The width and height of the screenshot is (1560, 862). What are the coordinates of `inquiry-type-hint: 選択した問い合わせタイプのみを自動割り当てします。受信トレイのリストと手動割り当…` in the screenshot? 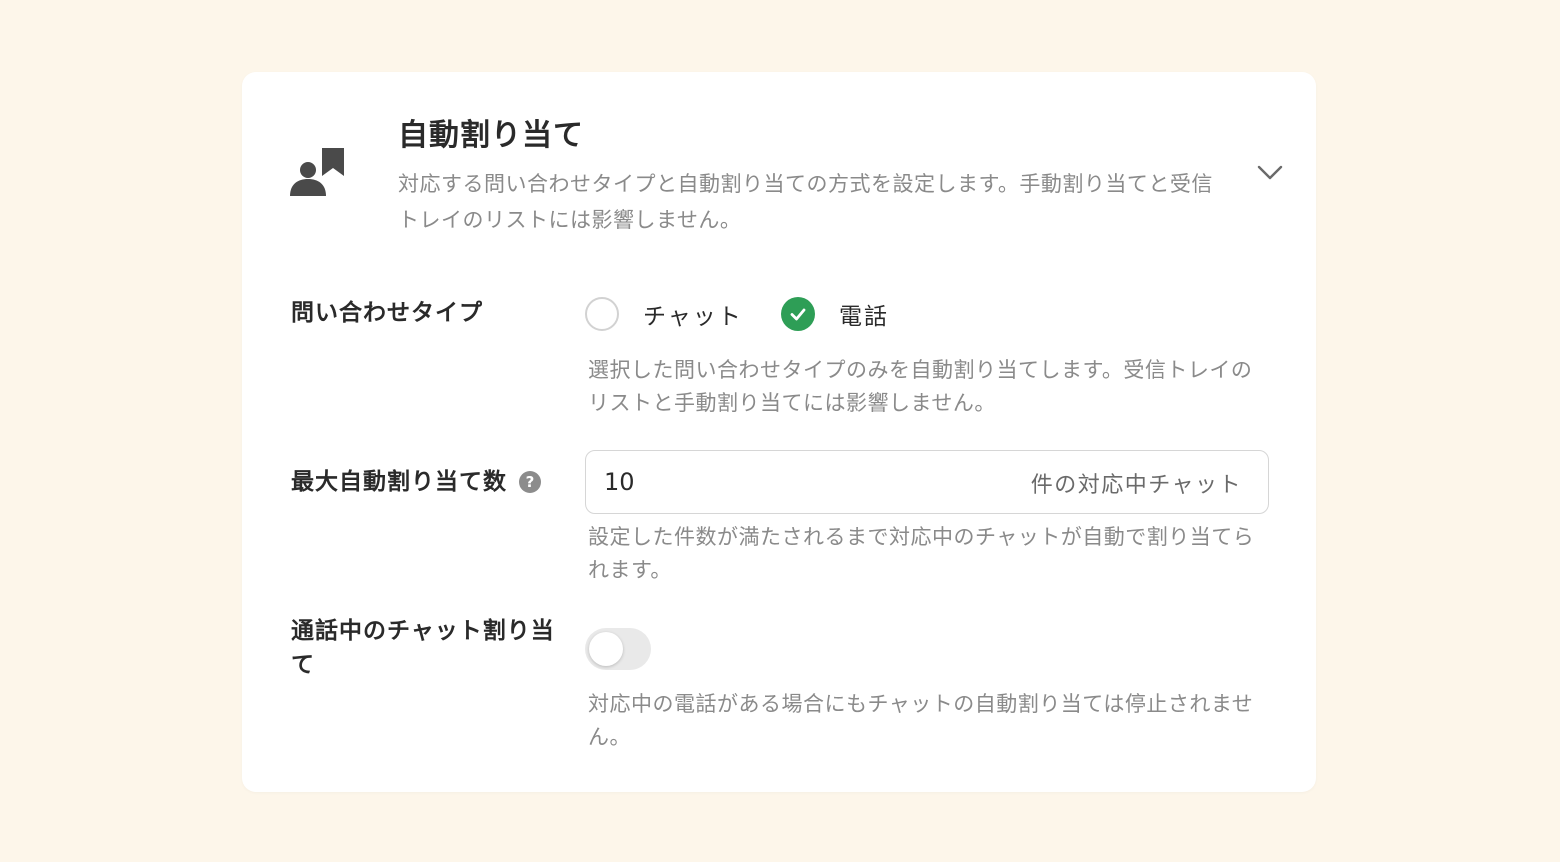 It's located at (920, 386).